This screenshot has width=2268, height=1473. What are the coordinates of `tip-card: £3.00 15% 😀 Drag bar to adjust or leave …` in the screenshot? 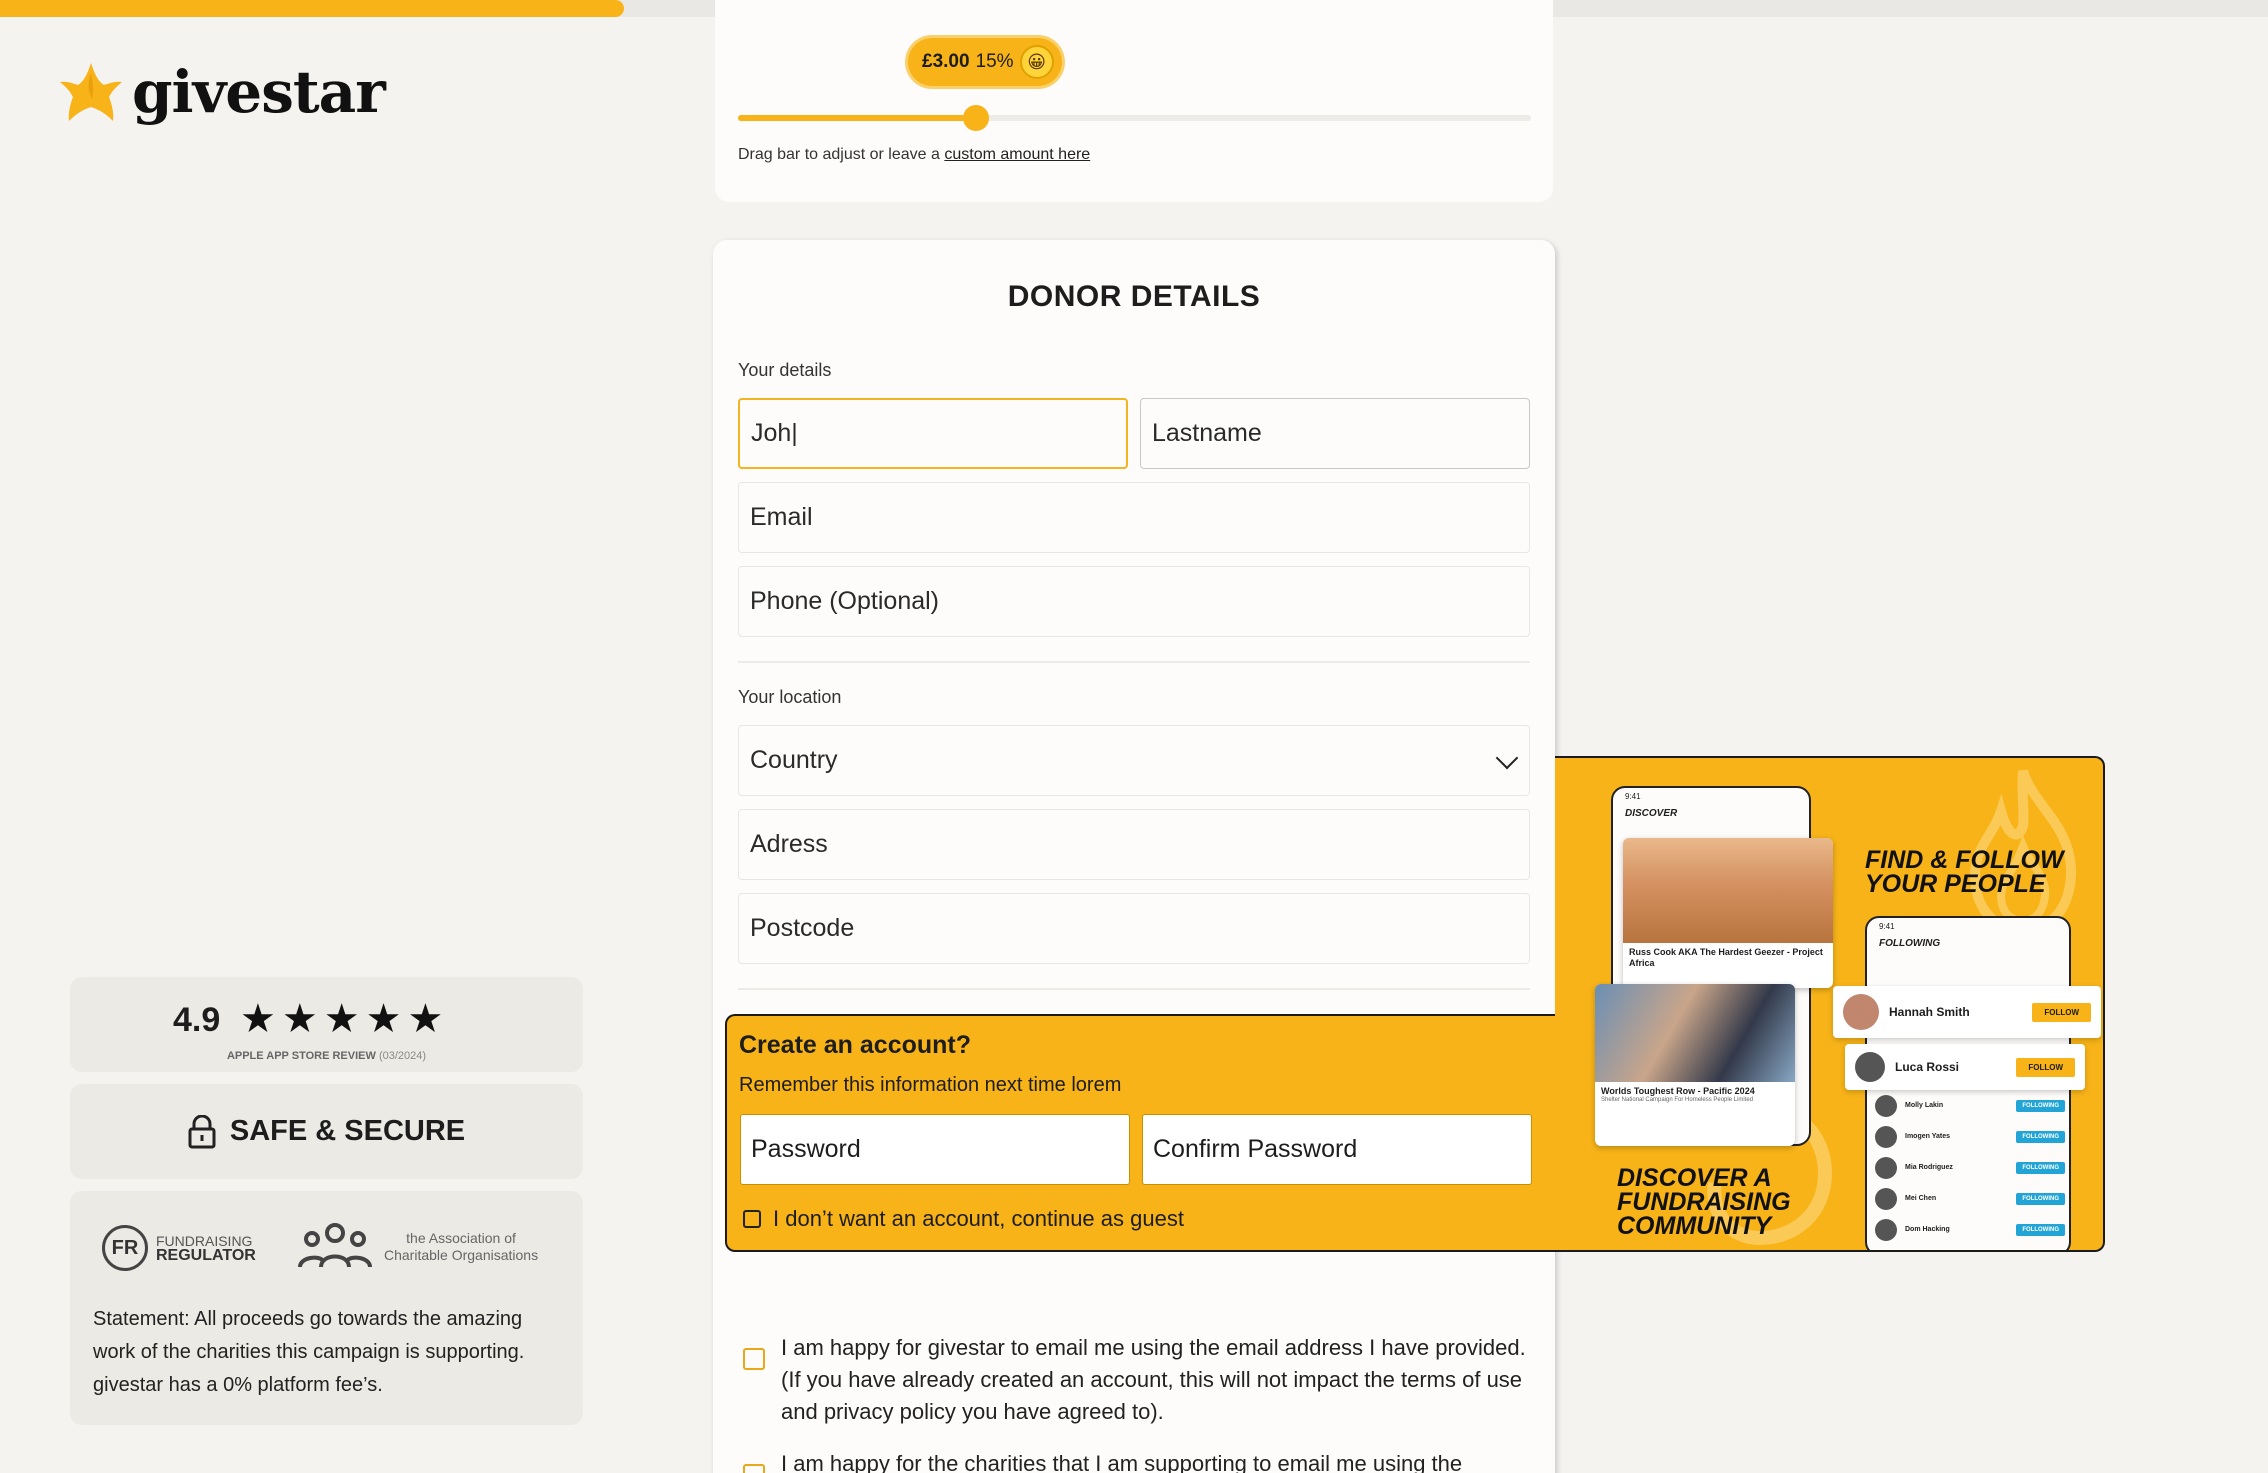 It's located at (1134, 101).